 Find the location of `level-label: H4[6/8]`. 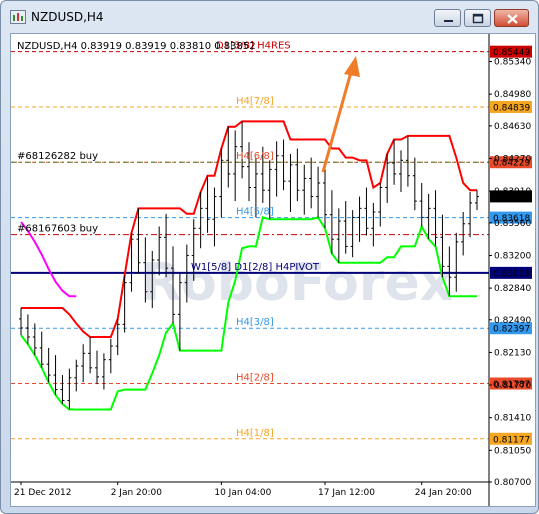

level-label: H4[6/8] is located at coordinates (255, 156).